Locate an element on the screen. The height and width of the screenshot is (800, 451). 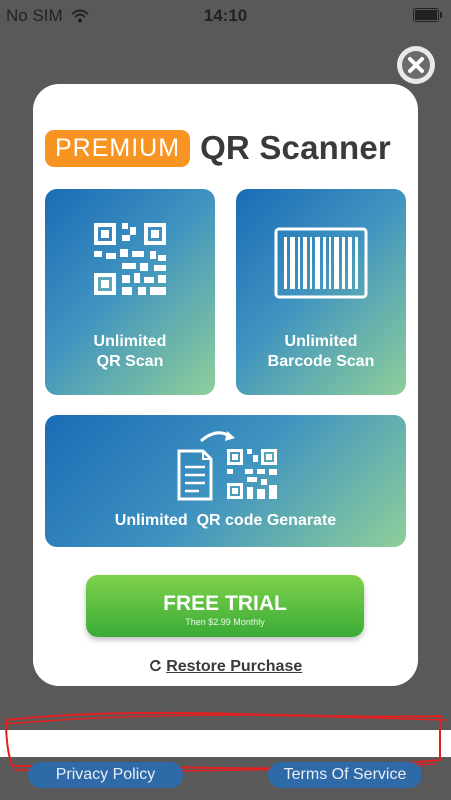
close-button is located at coordinates (416, 65).